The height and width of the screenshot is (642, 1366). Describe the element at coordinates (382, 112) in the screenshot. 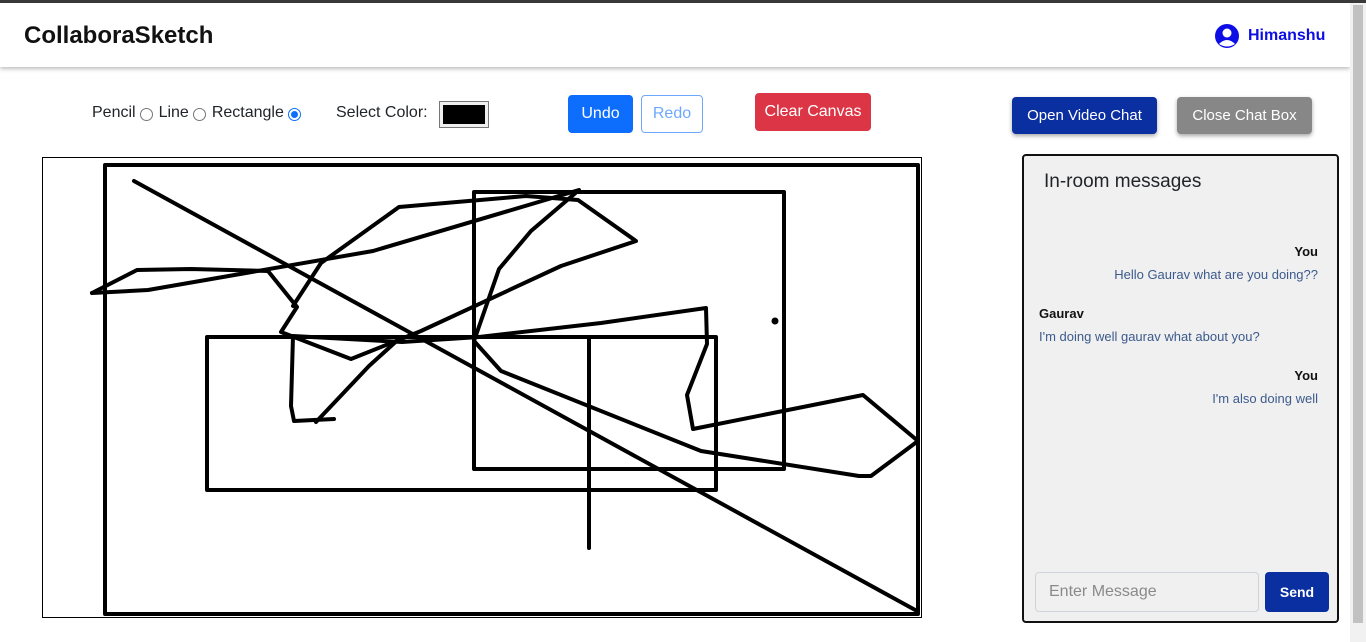

I see `color-label: Select Color:` at that location.